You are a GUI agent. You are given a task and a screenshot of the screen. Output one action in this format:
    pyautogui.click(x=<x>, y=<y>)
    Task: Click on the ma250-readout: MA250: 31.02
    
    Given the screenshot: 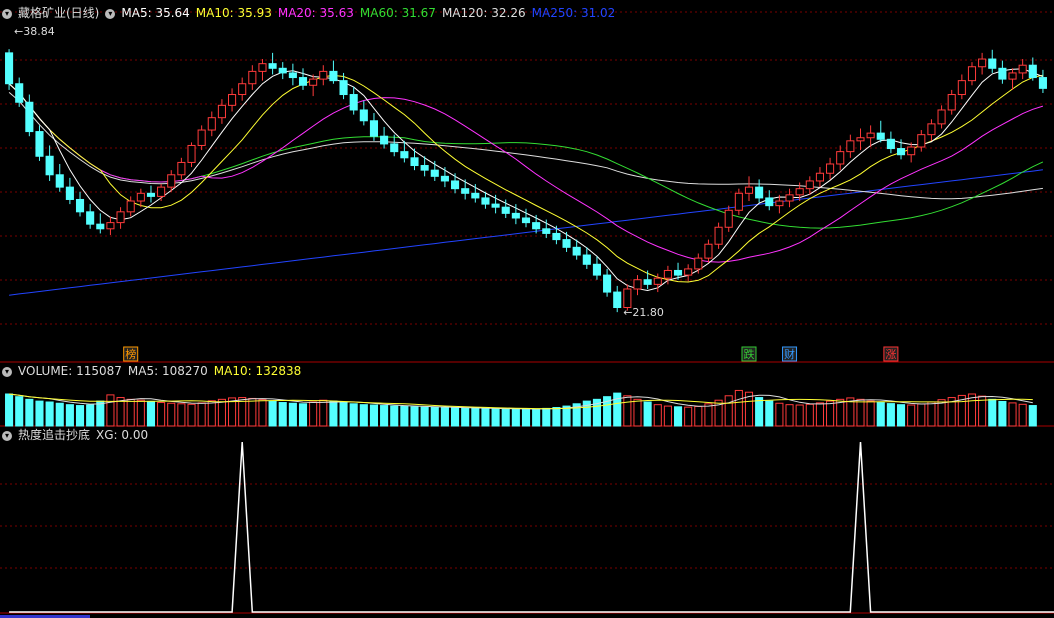 What is the action you would take?
    pyautogui.click(x=573, y=13)
    